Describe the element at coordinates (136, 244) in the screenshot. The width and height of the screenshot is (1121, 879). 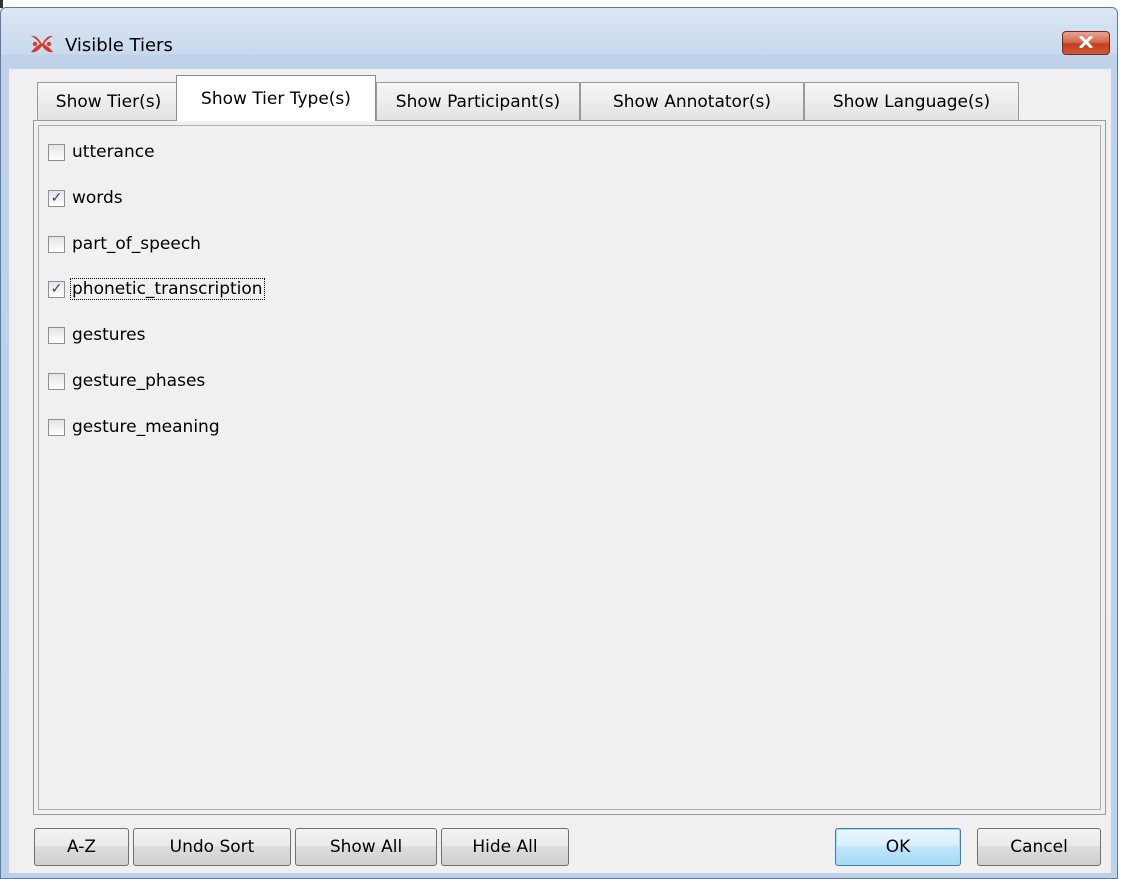
I see `checkbox-label: part_of_speech` at that location.